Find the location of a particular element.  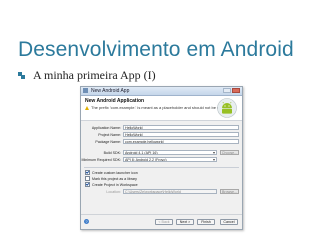

application-name-label: Application Name: is located at coordinates (106, 128).